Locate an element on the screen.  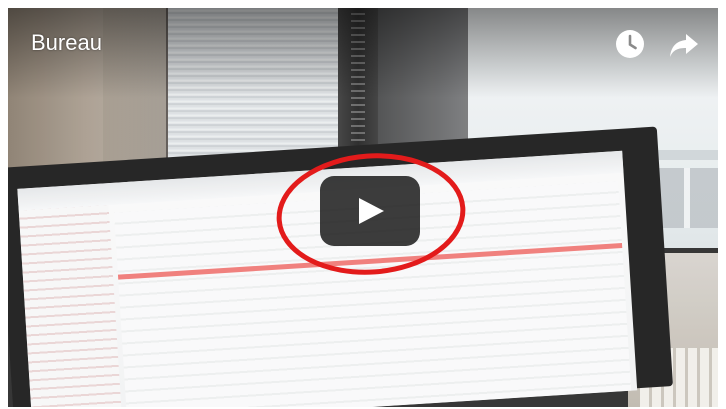
share-arrow-icon is located at coordinates (684, 45).